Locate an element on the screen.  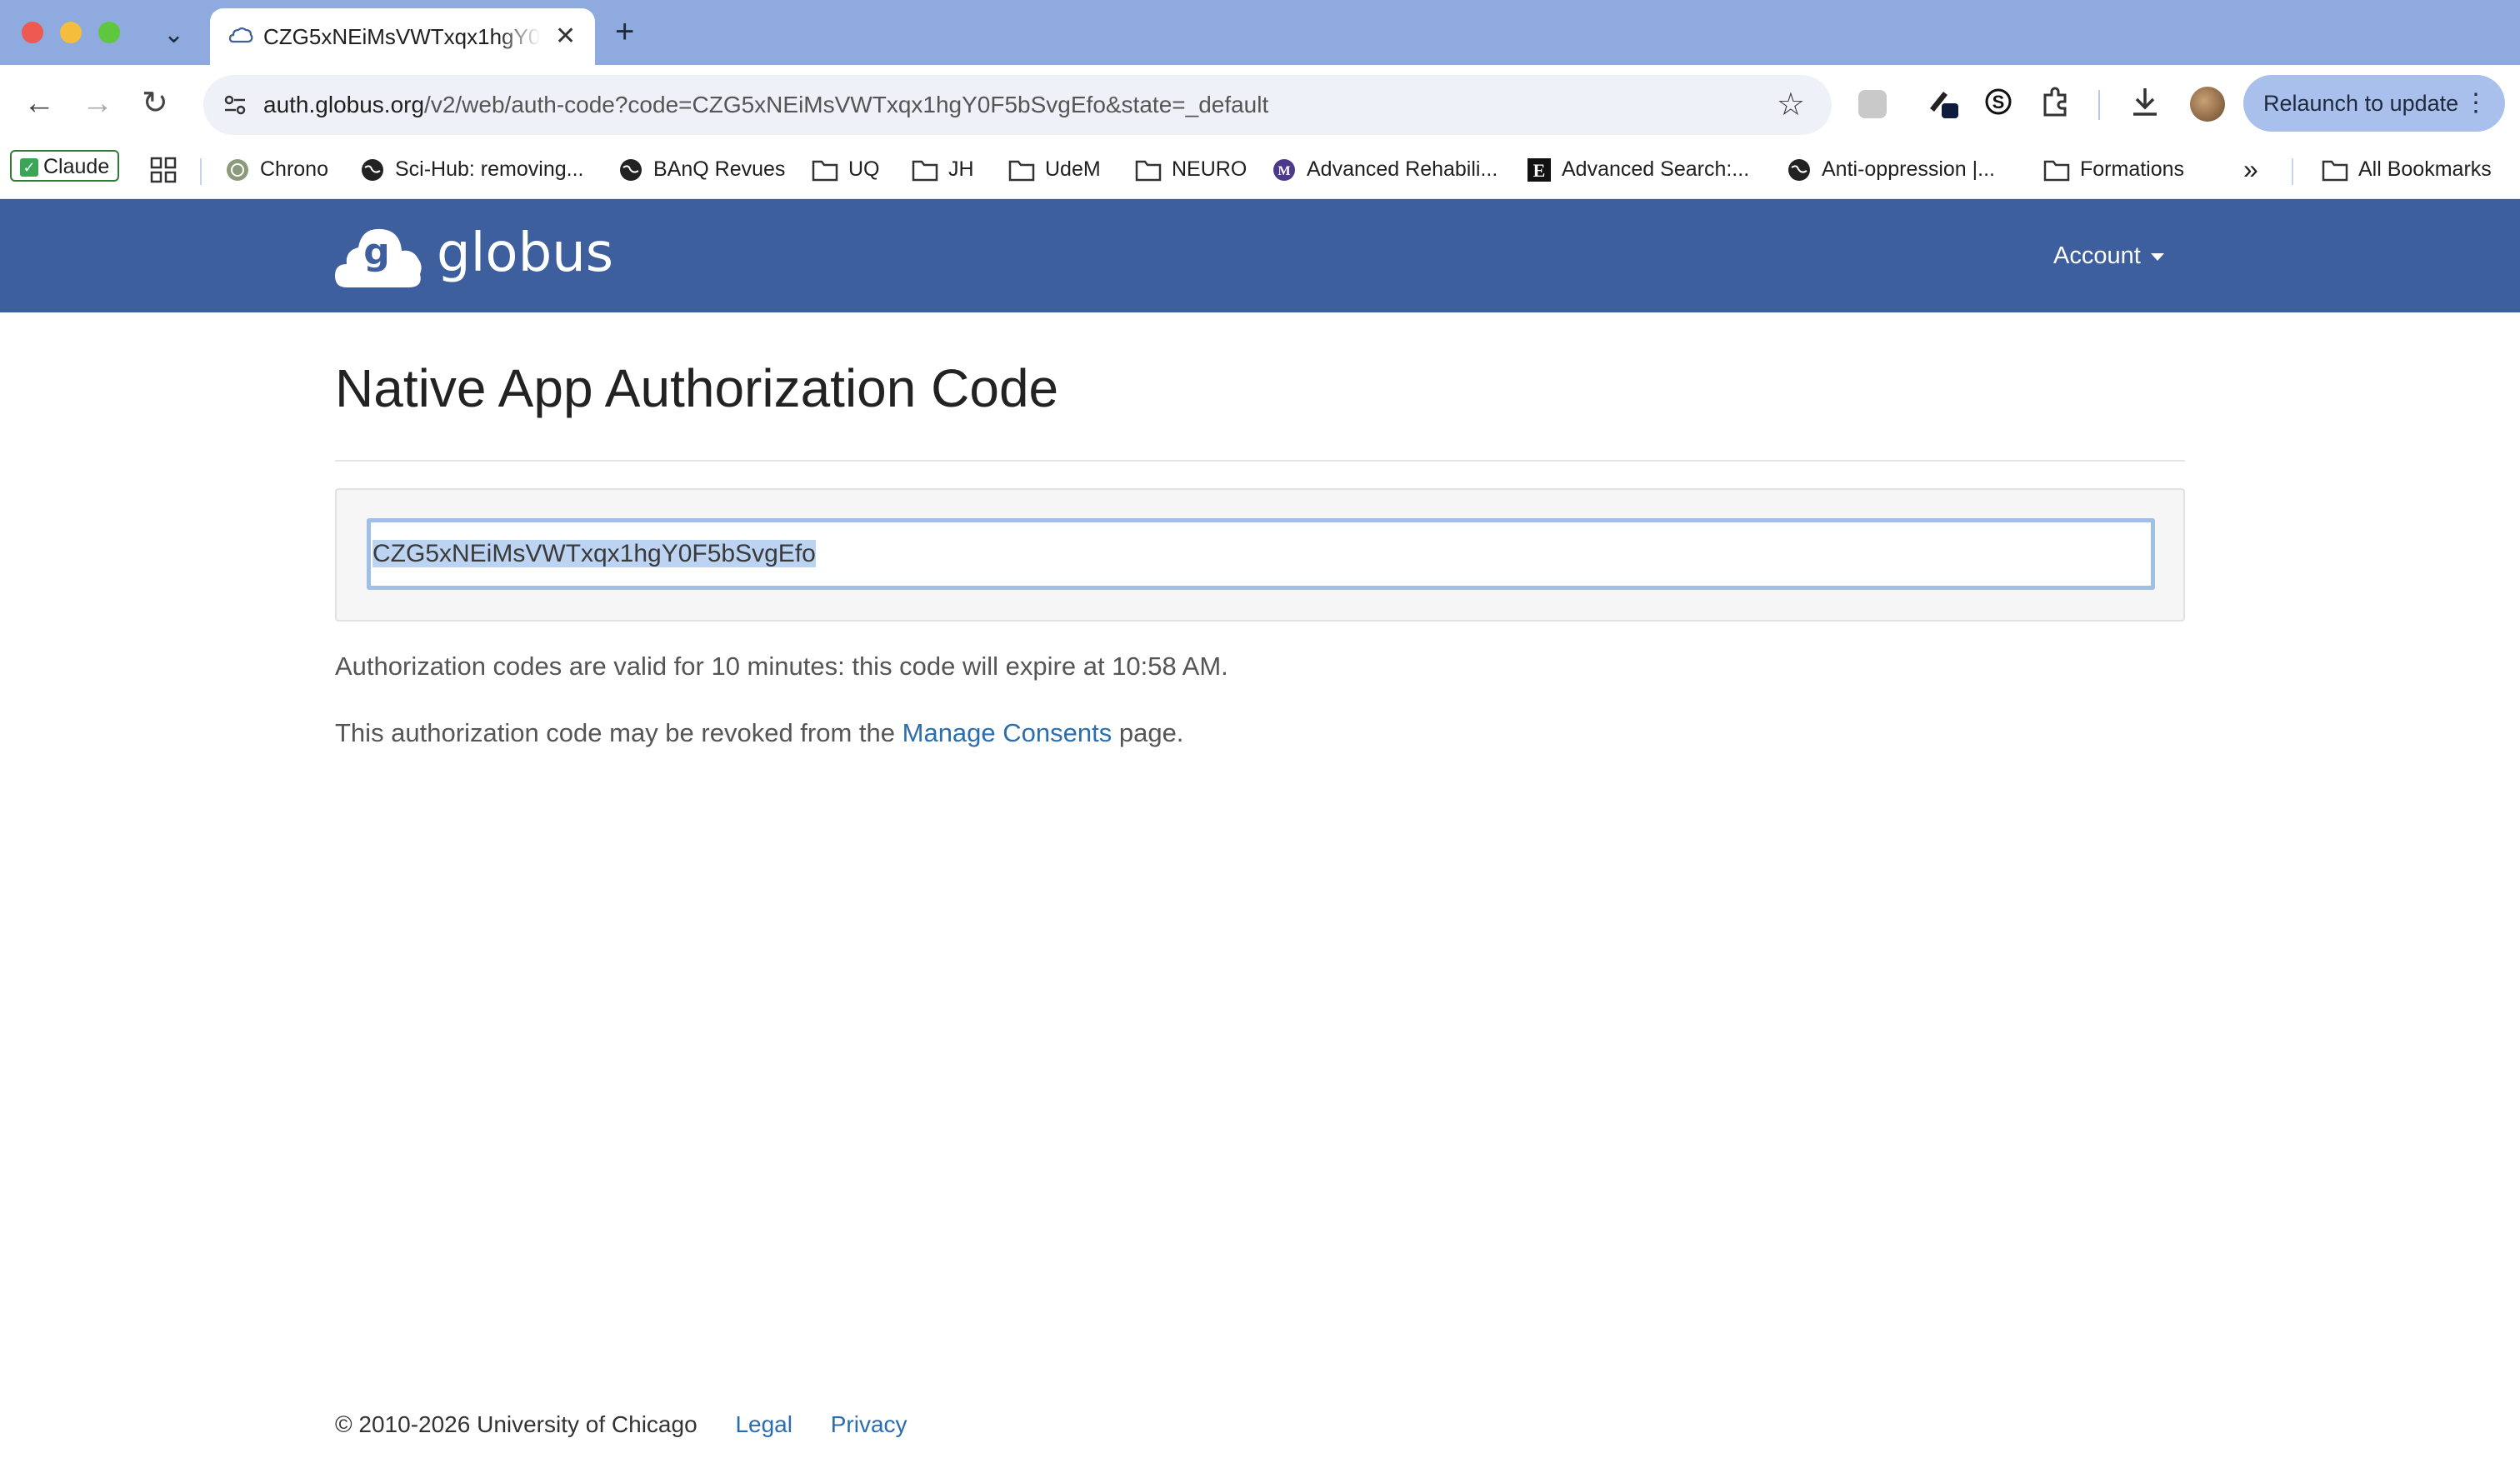
bookmark-chrono: Chrono is located at coordinates (276, 169).